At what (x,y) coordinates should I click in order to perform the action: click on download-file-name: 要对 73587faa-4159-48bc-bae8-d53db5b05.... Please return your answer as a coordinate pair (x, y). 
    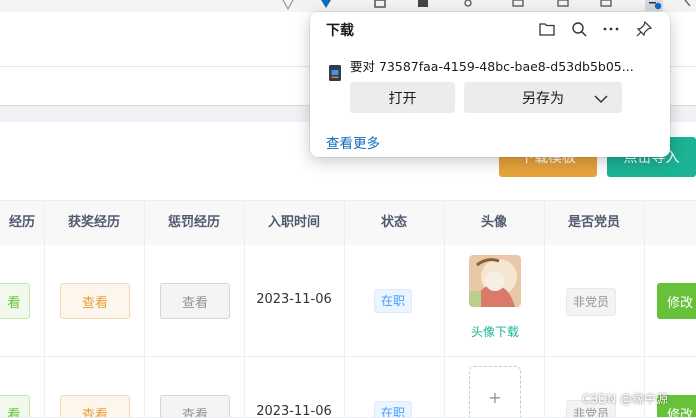
    Looking at the image, I should click on (492, 66).